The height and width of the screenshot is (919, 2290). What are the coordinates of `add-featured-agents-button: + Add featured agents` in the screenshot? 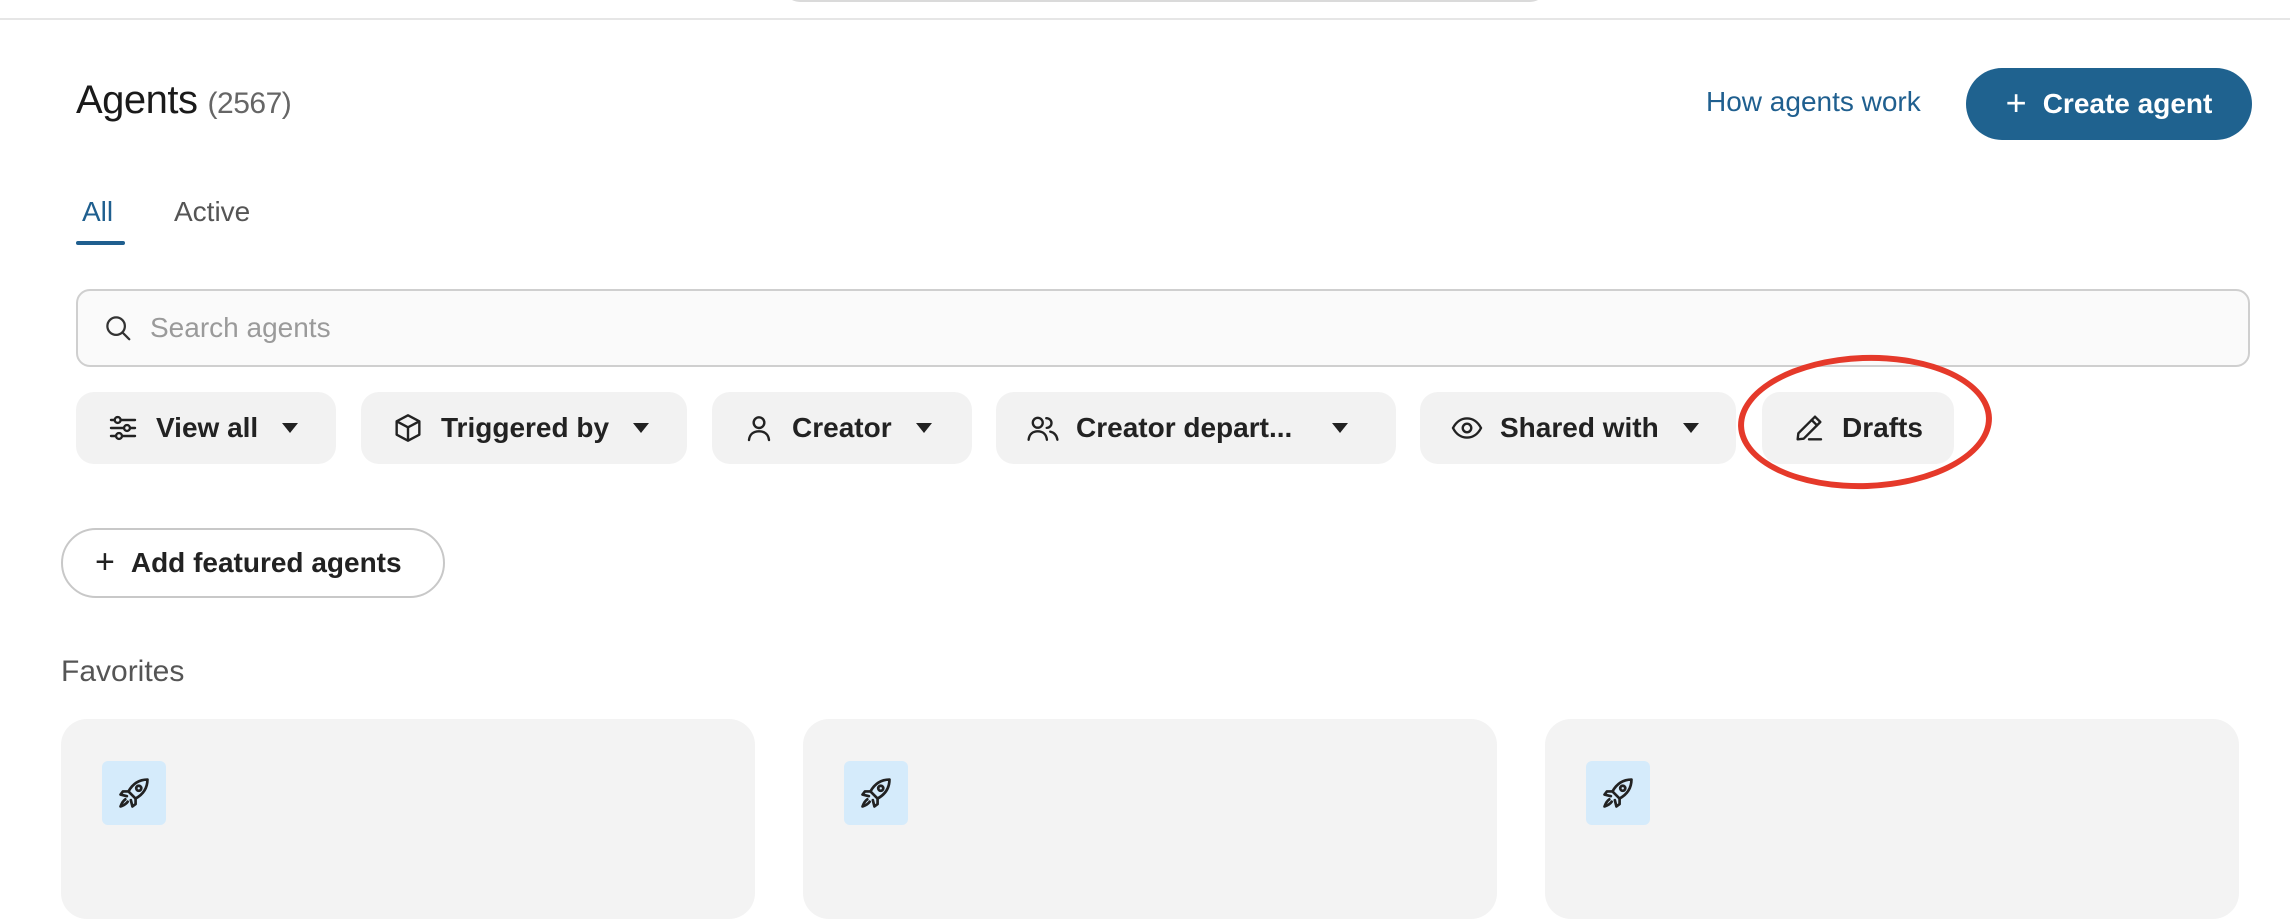 It's located at (253, 563).